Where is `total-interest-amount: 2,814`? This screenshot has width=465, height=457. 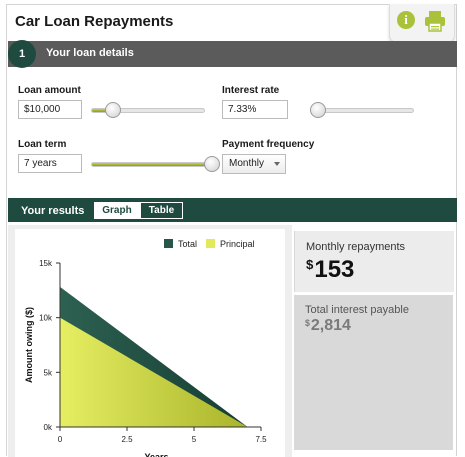
total-interest-amount: 2,814 is located at coordinates (330, 325).